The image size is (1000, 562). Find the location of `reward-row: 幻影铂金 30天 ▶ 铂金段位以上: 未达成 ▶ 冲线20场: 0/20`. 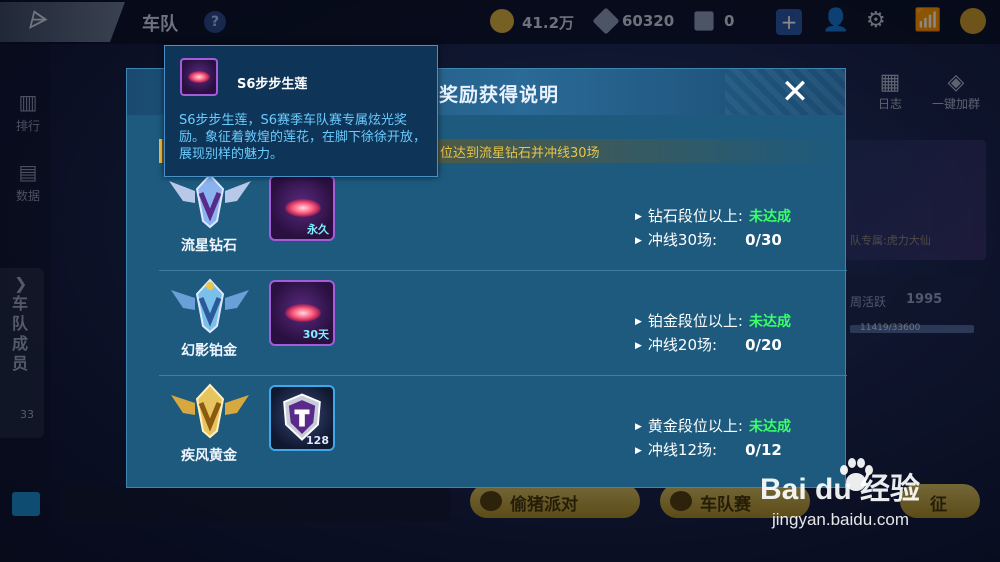

reward-row: 幻影铂金 30天 ▶ 铂金段位以上: 未达成 ▶ 冲线20场: 0/20 is located at coordinates (503, 324).